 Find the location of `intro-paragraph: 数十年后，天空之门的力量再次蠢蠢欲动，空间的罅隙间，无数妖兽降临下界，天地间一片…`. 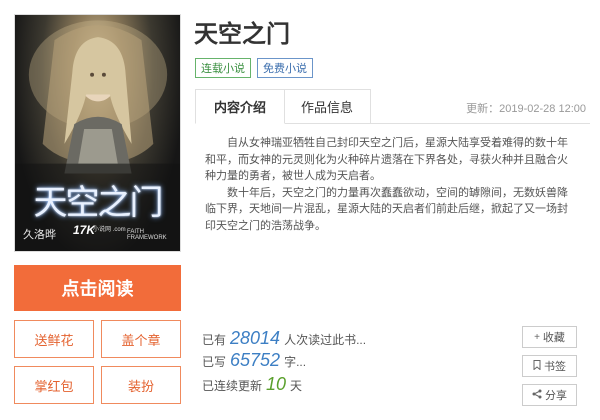

intro-paragraph: 数十年后，天空之门的力量再次蠢蠢欲动，空间的罅隙间，无数妖兽降临下界，天地间一片… is located at coordinates (386, 209).